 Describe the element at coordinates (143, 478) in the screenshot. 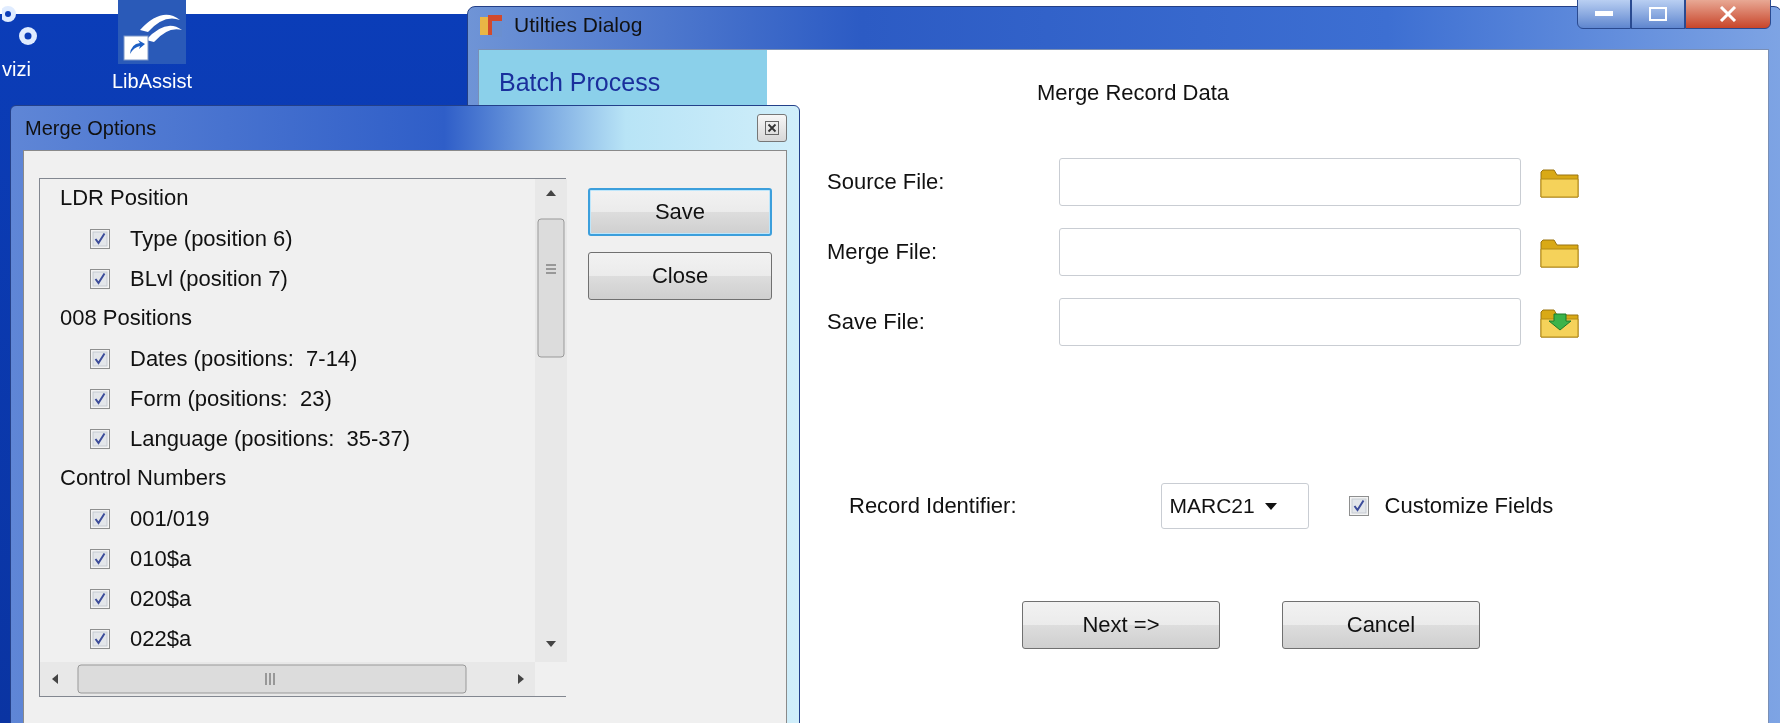

I see `group-heading: Control Numbers` at that location.